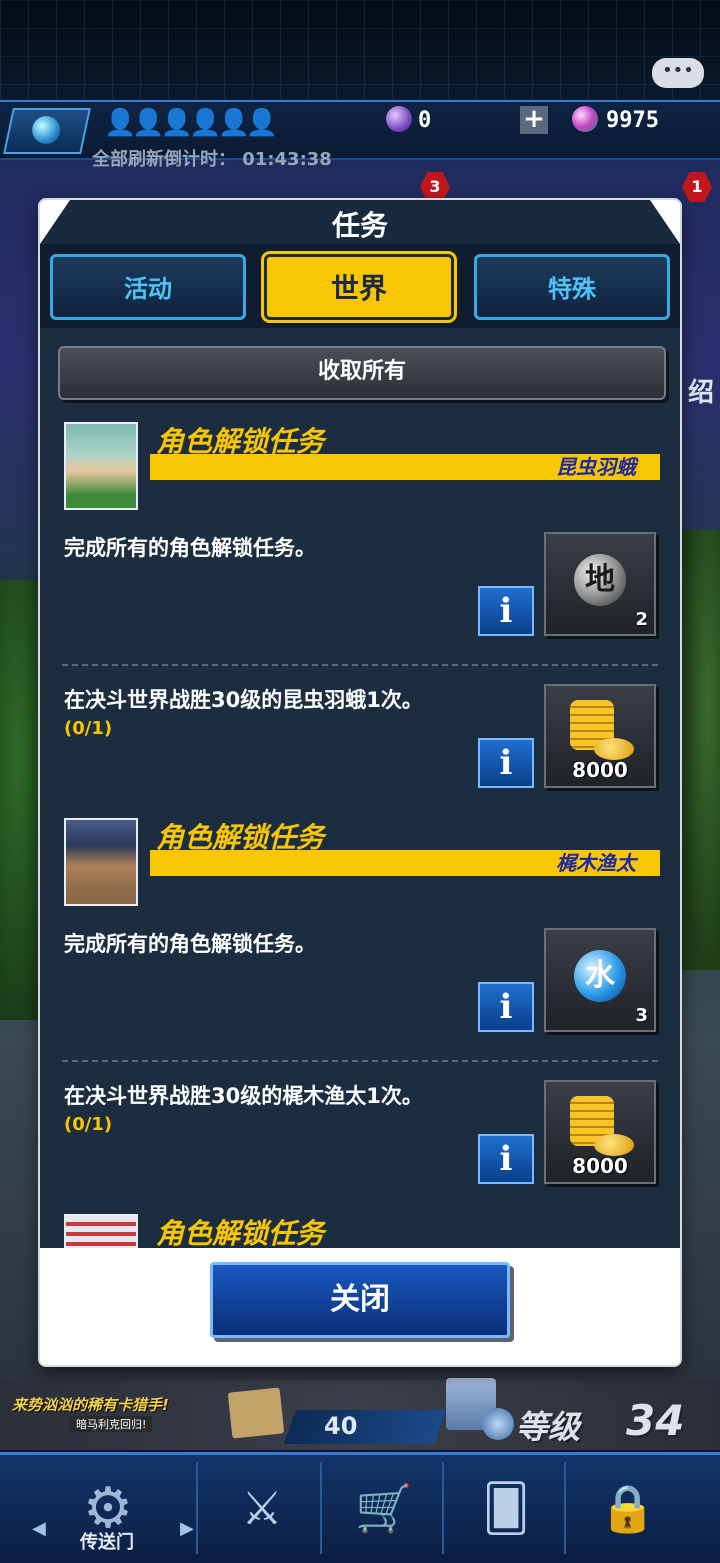  I want to click on promo-subtitle: 暗马利克回归!, so click(111, 1424).